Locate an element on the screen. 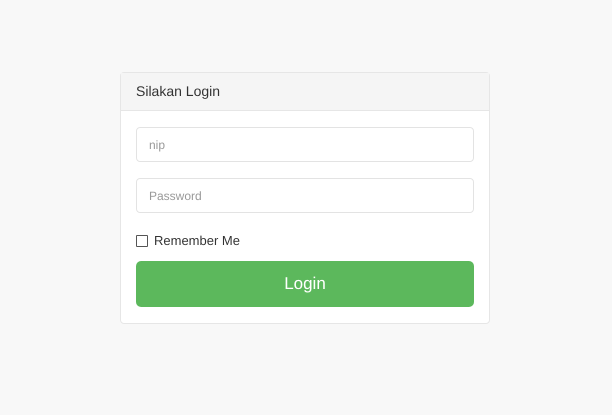 Image resolution: width=612 pixels, height=415 pixels. password-field: Password is located at coordinates (305, 195).